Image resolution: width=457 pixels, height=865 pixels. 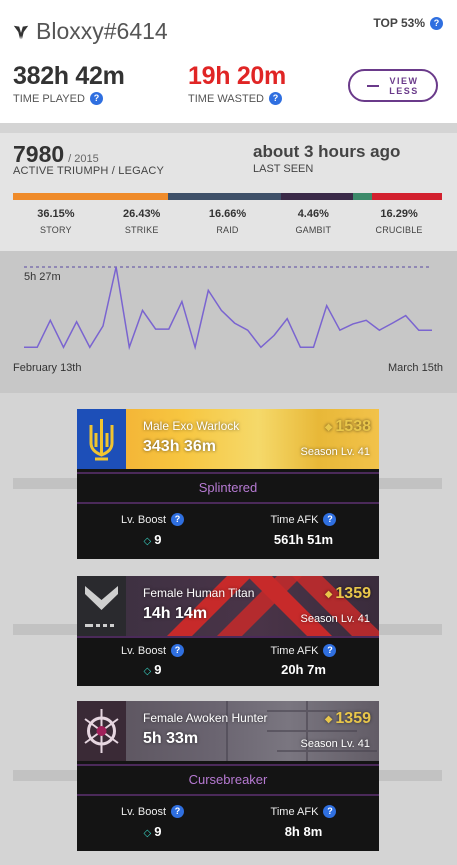 I want to click on time-wasted-value: 19h 20m, so click(x=237, y=76).